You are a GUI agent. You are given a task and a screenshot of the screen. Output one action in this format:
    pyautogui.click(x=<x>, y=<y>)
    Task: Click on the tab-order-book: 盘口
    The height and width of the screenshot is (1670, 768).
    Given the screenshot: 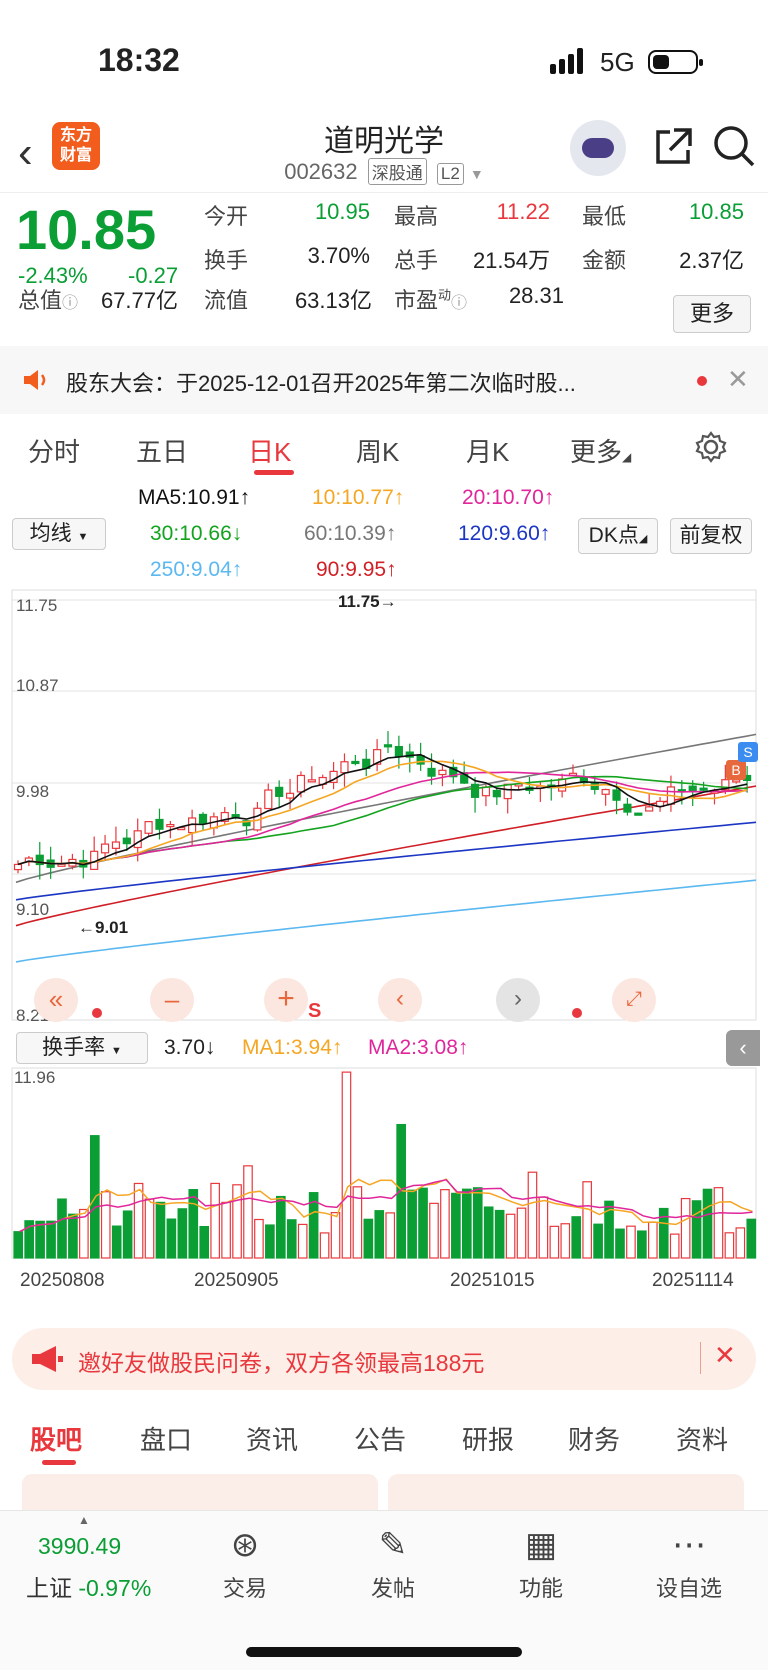 What is the action you would take?
    pyautogui.click(x=166, y=1438)
    